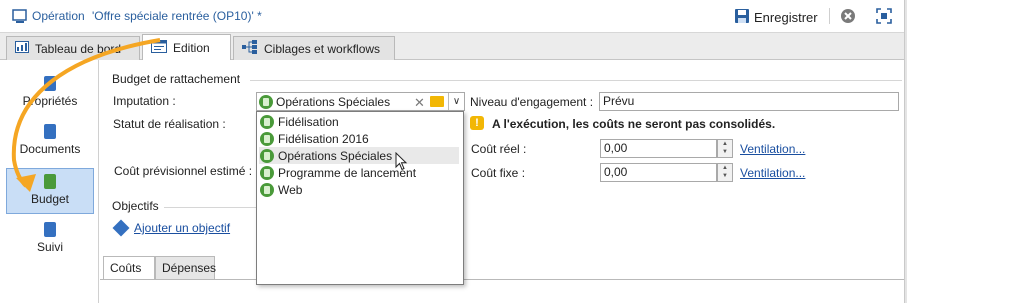 Image resolution: width=1024 pixels, height=306 pixels. Describe the element at coordinates (322, 48) in the screenshot. I see `tab-label: Ciblages et workflows` at that location.